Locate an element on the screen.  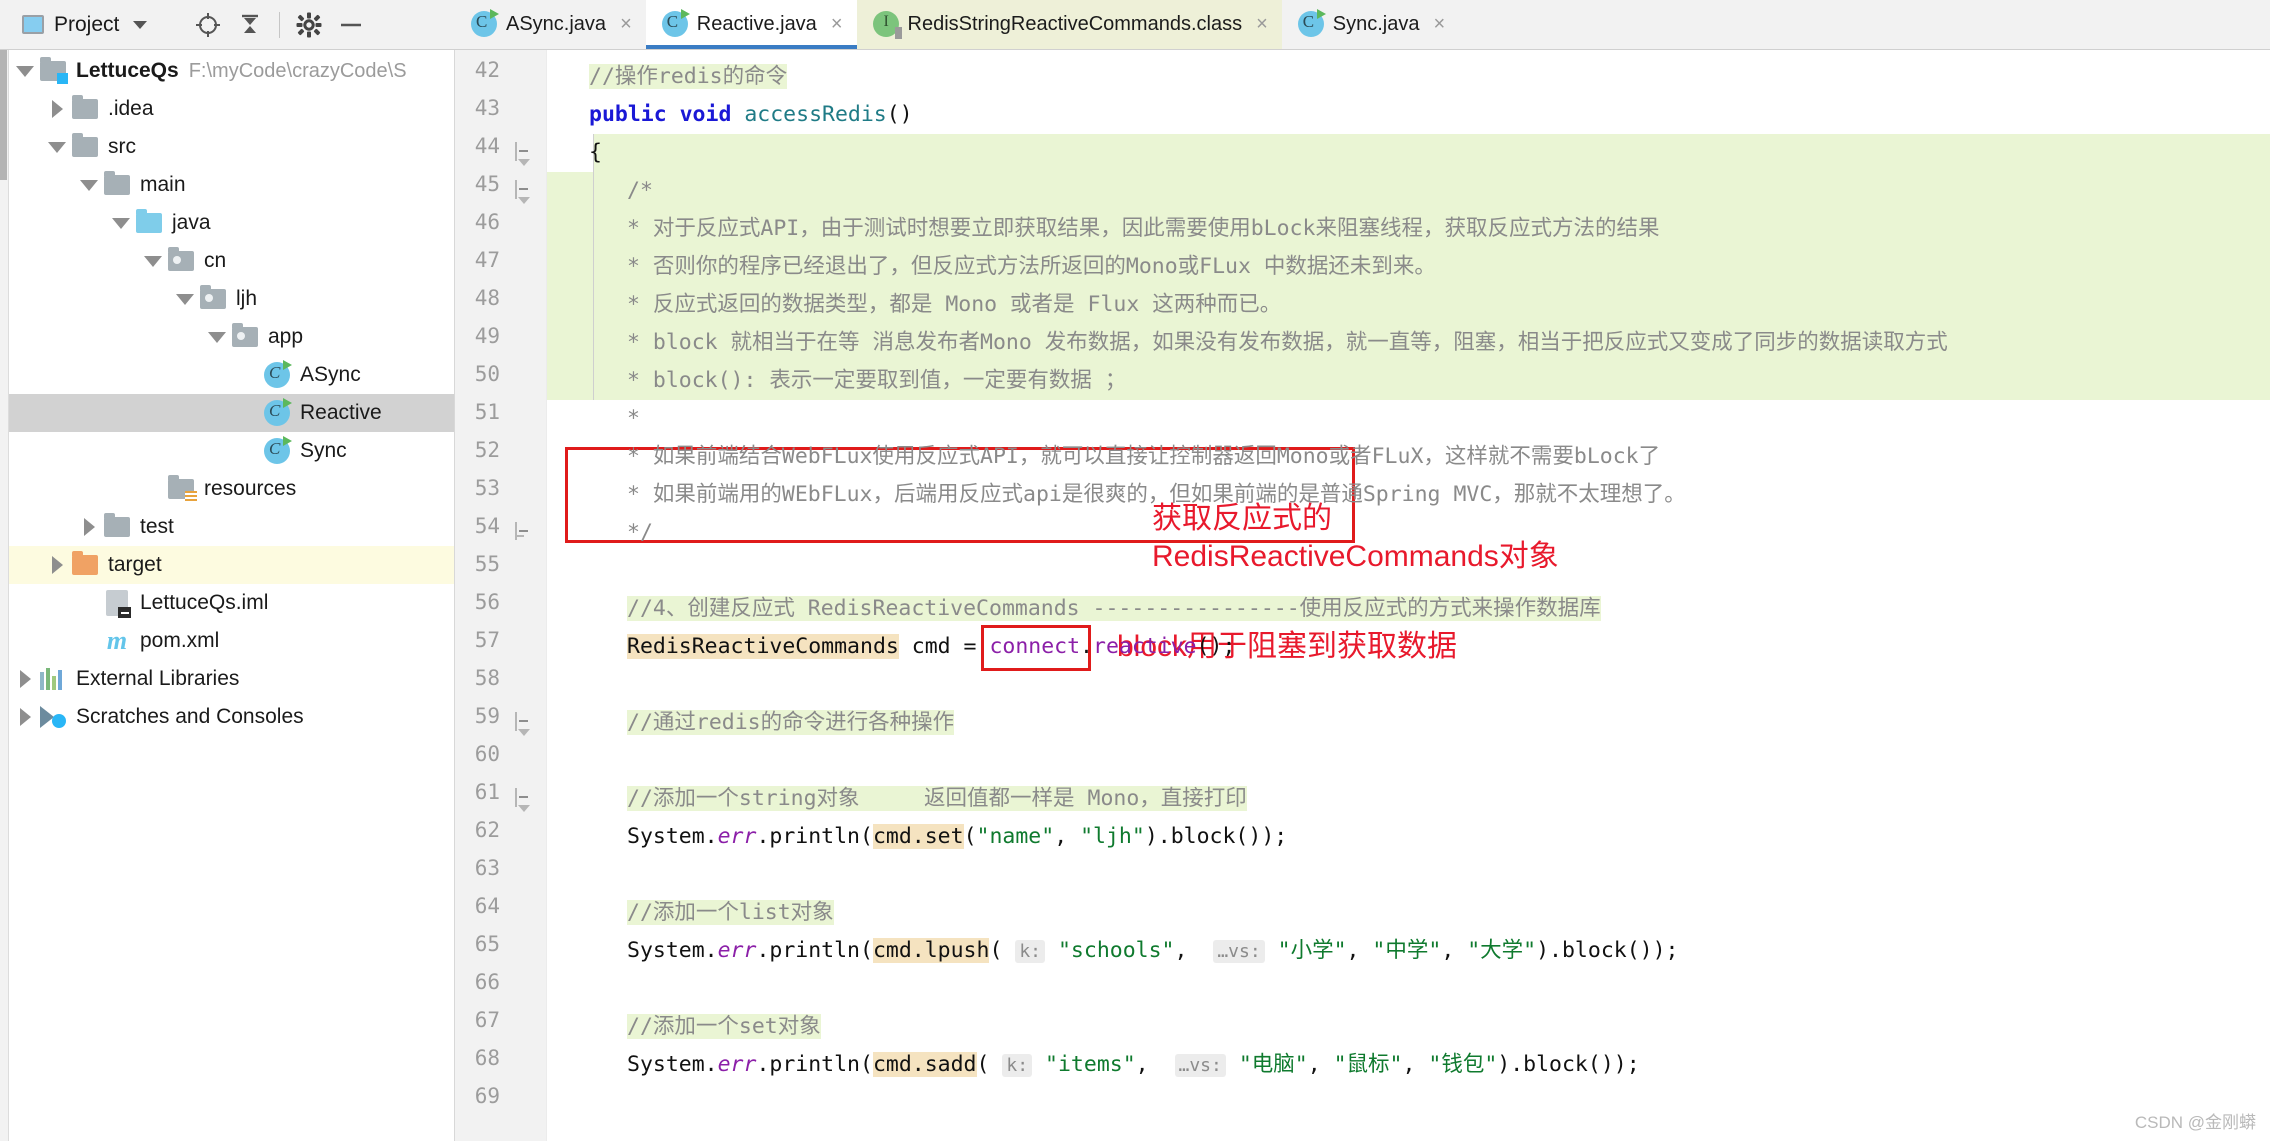
code-token: , is located at coordinates (1359, 950).